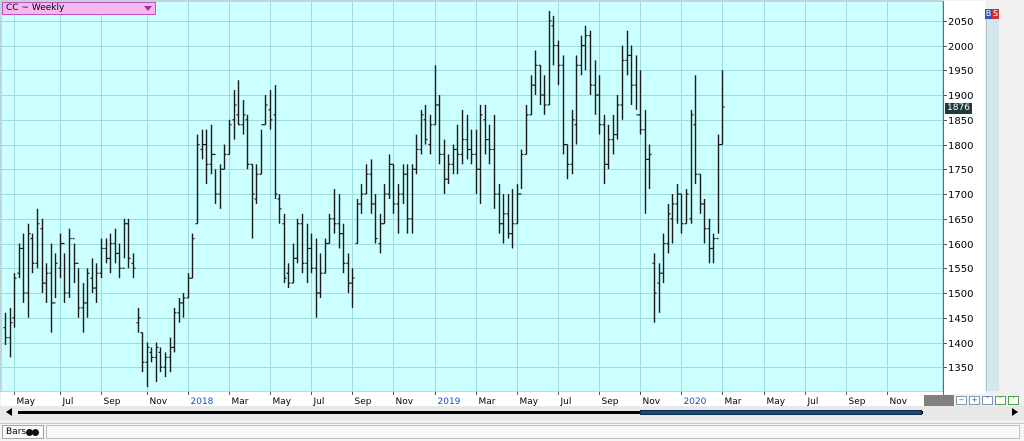  I want to click on y-tick-label: 1950, so click(960, 71).